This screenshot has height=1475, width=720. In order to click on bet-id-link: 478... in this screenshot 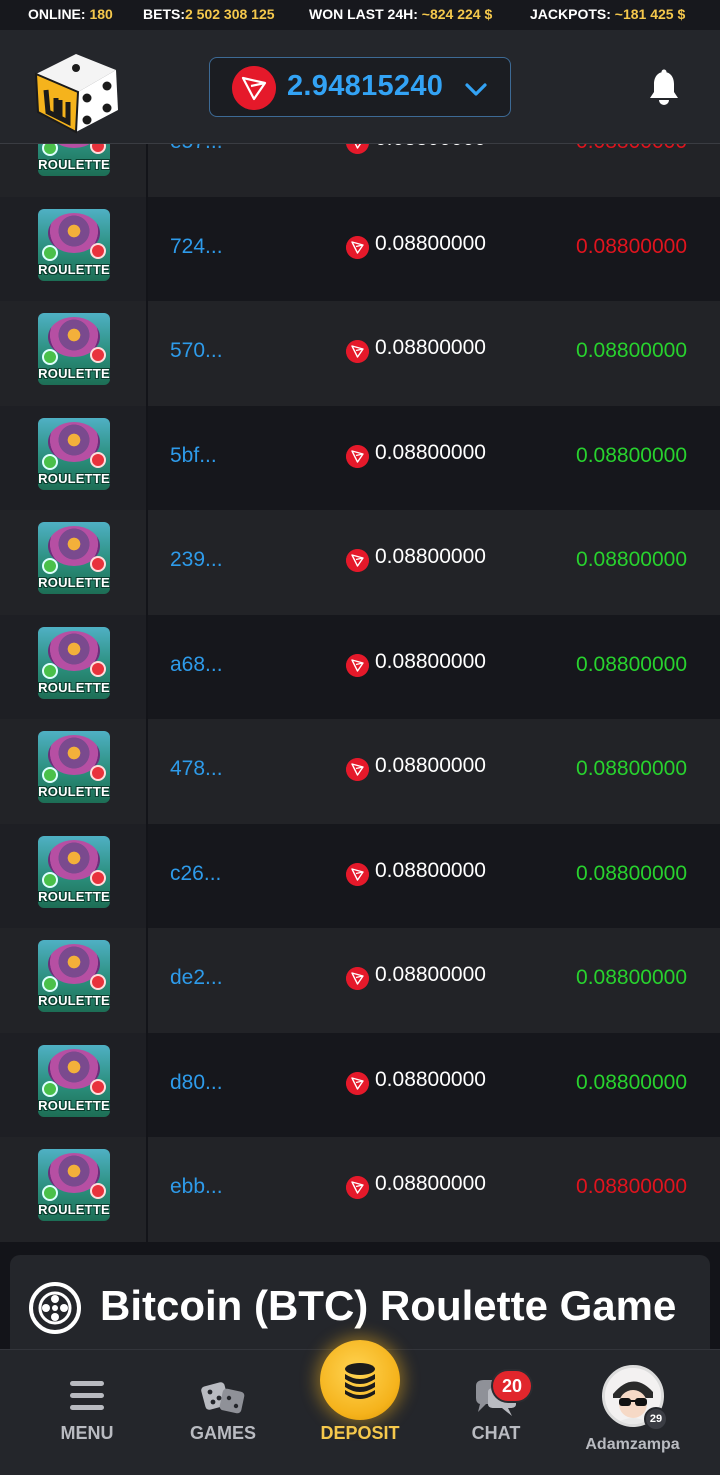, I will do `click(196, 769)`.